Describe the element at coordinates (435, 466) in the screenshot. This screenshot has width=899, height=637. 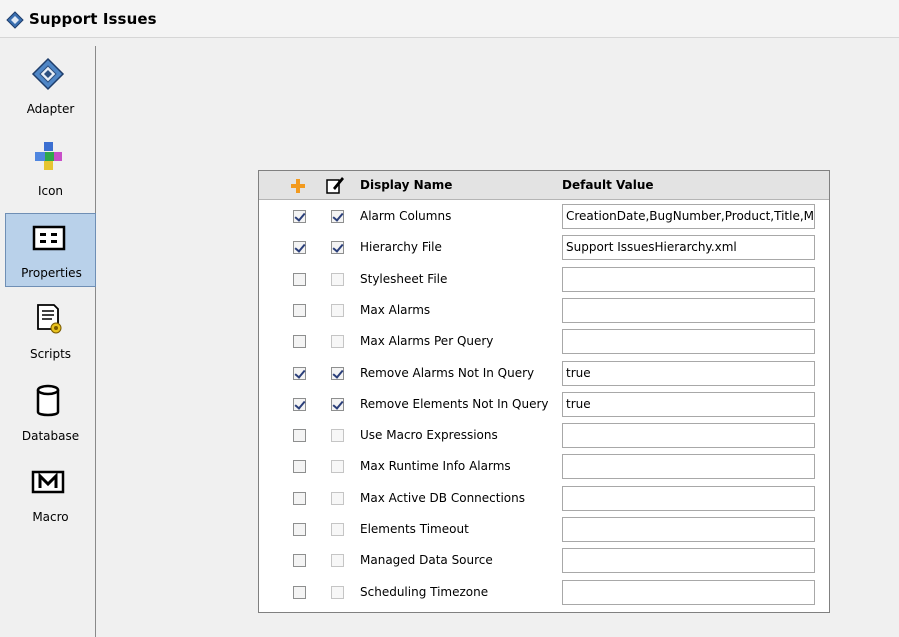
I see `property-name: Max Runtime Info Alarms` at that location.